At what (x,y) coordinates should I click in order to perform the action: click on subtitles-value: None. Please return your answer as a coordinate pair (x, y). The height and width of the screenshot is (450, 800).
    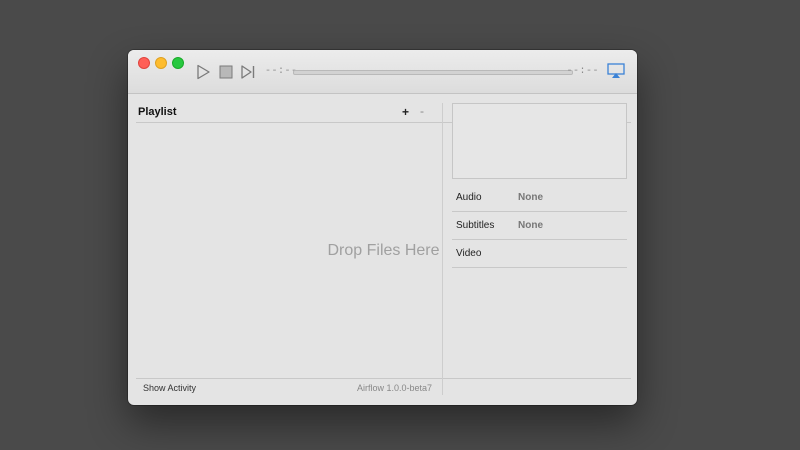
    Looking at the image, I should click on (530, 225).